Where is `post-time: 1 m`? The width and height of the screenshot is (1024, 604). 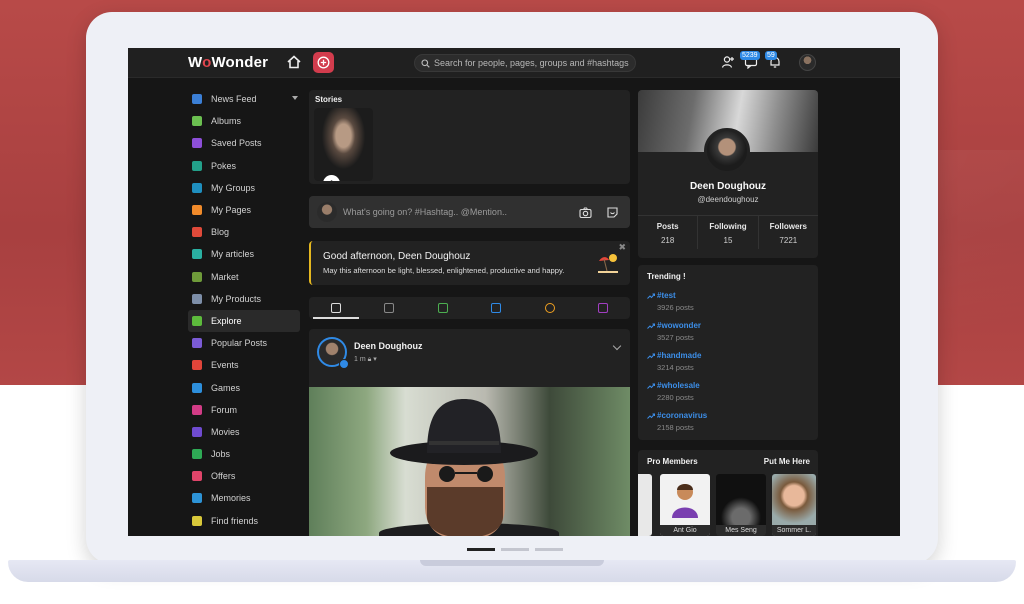 post-time: 1 m is located at coordinates (360, 359).